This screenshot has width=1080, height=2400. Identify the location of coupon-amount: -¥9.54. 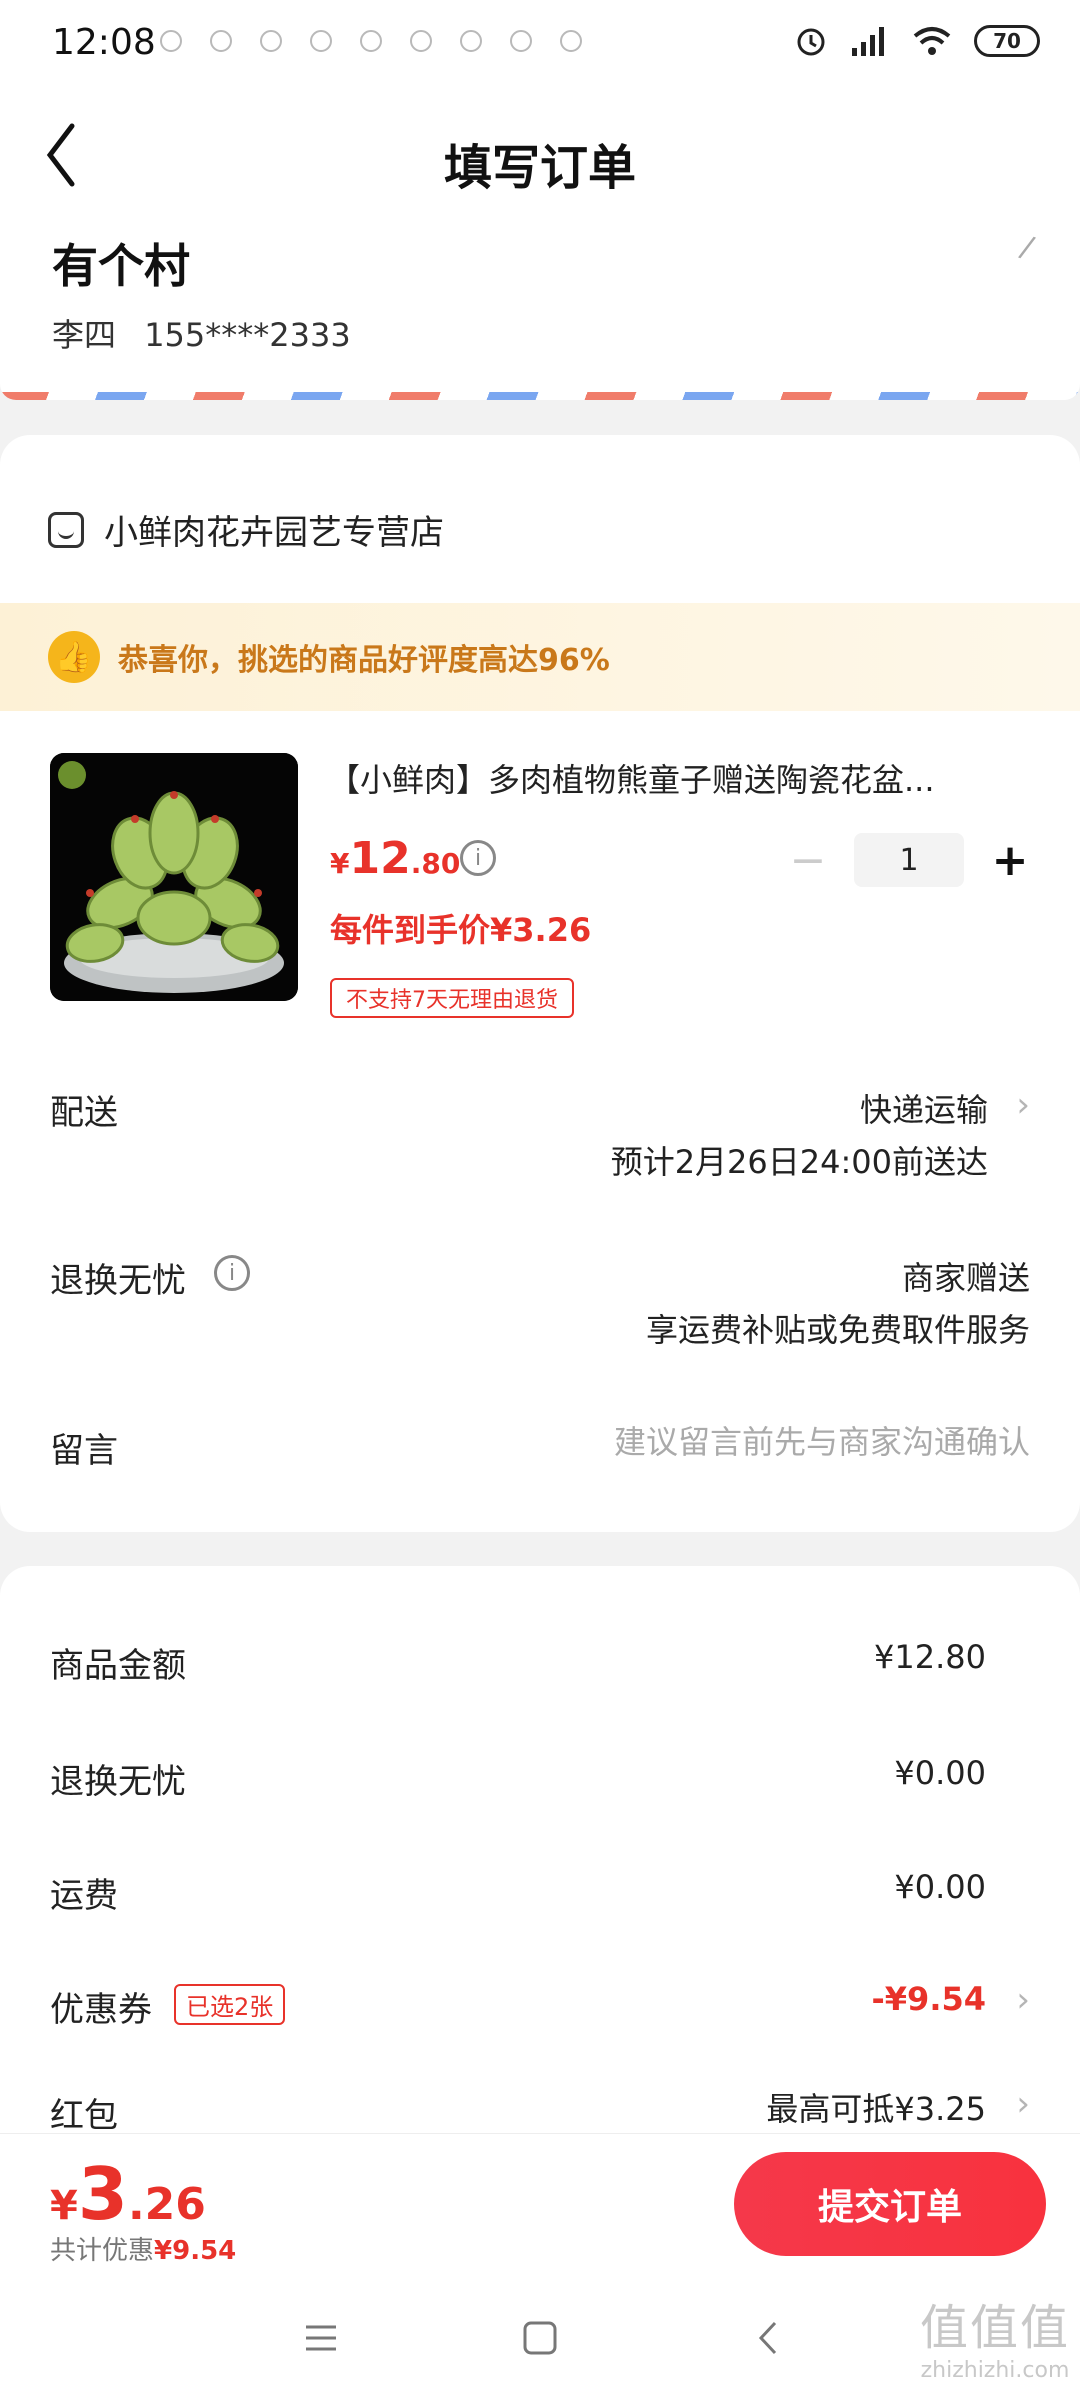
(929, 1999).